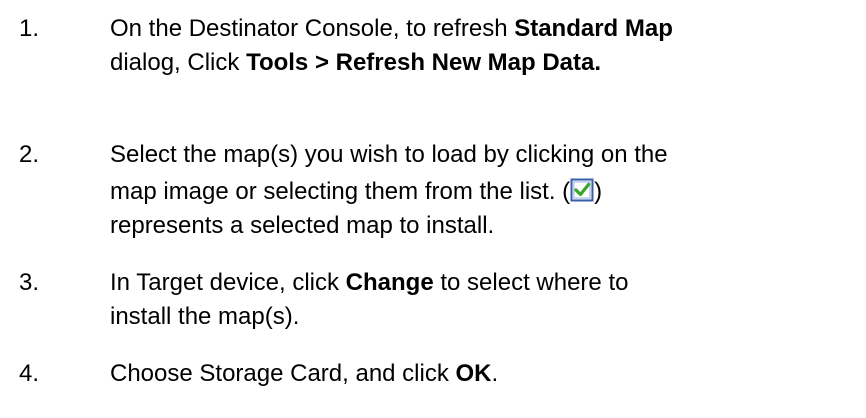 Image resolution: width=866 pixels, height=418 pixels. What do you see at coordinates (29, 154) in the screenshot?
I see `step-number: 2.` at bounding box center [29, 154].